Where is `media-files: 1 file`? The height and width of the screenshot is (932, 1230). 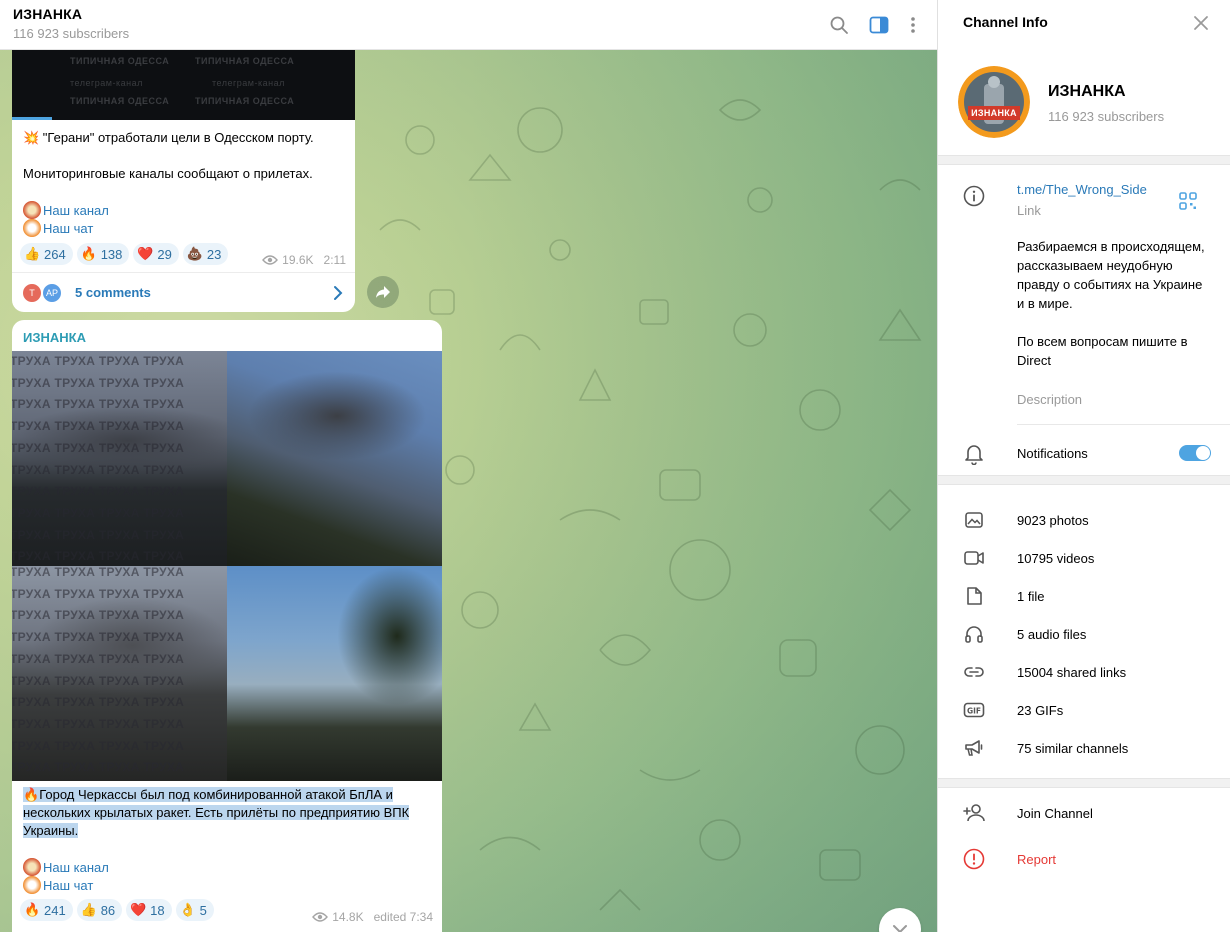 media-files: 1 file is located at coordinates (1084, 596).